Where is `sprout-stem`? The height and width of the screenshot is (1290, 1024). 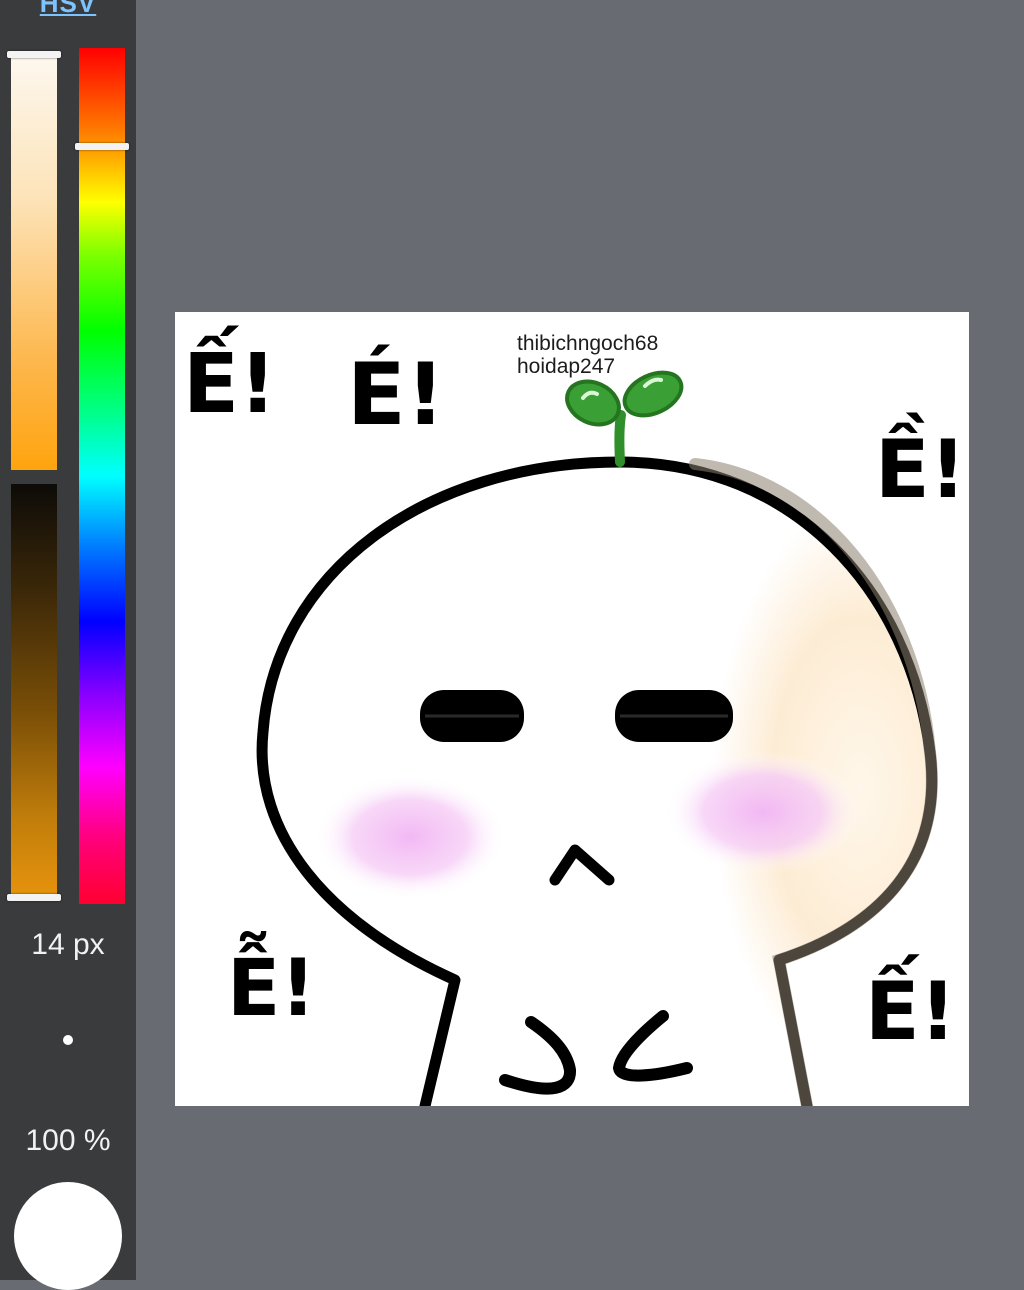
sprout-stem is located at coordinates (620, 438).